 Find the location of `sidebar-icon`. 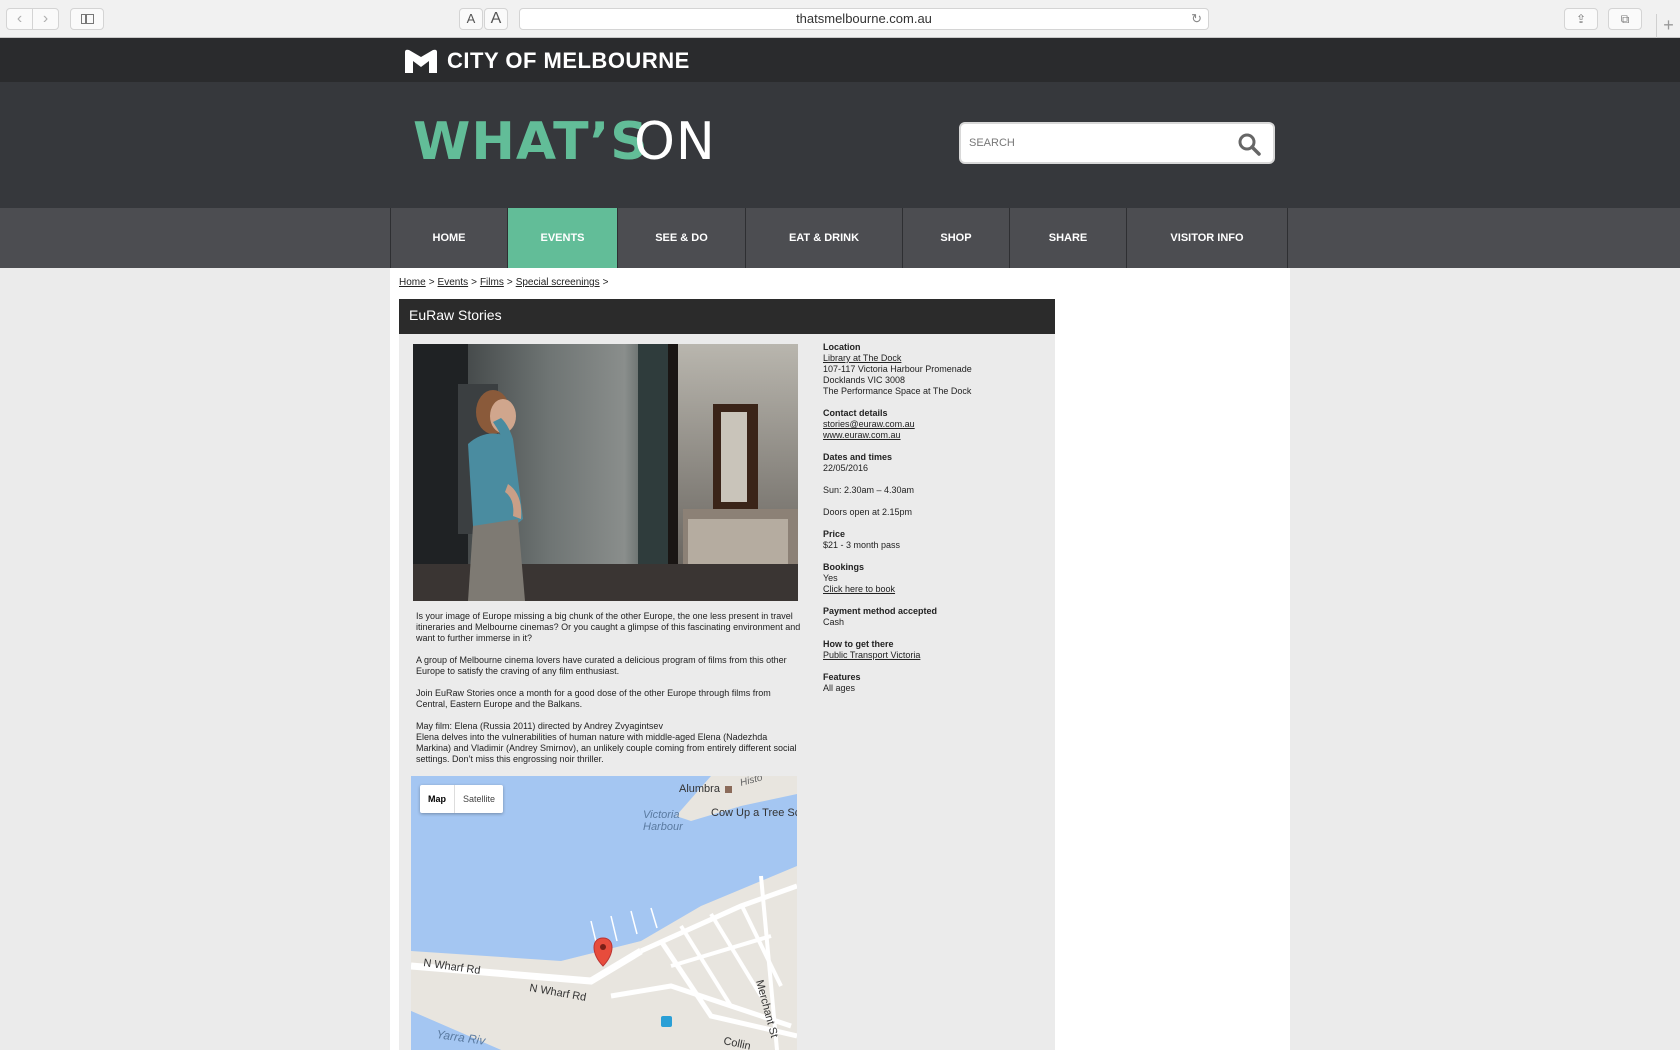

sidebar-icon is located at coordinates (87, 19).